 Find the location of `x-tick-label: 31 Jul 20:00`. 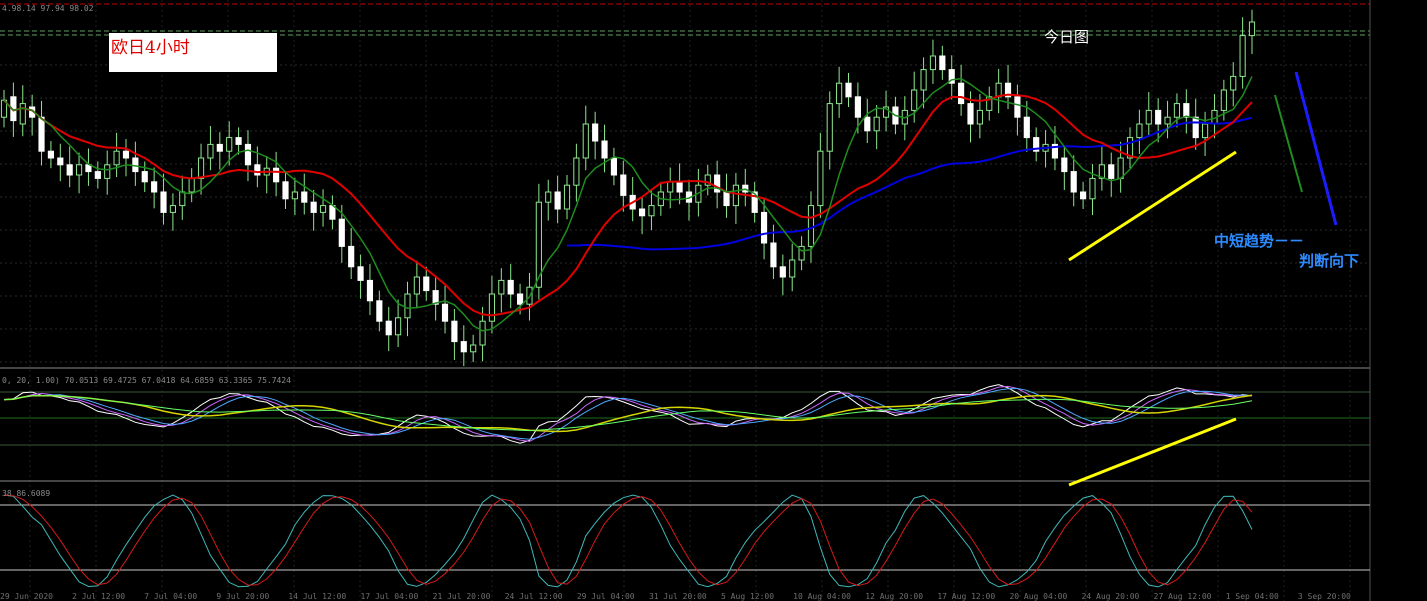

x-tick-label: 31 Jul 20:00 is located at coordinates (678, 596).